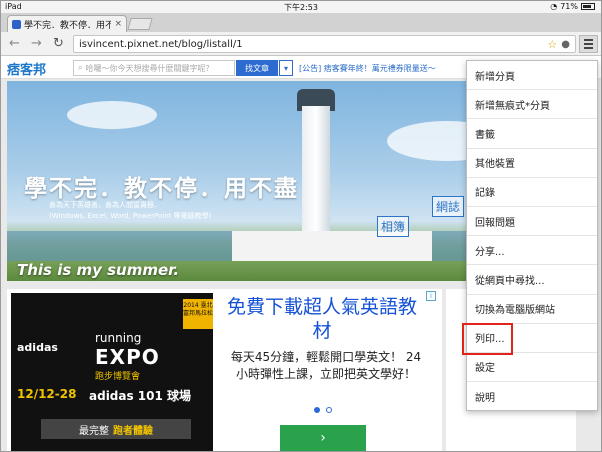 The height and width of the screenshot is (452, 602). What do you see at coordinates (58, 43) in the screenshot?
I see `reload-icon: ↻` at bounding box center [58, 43].